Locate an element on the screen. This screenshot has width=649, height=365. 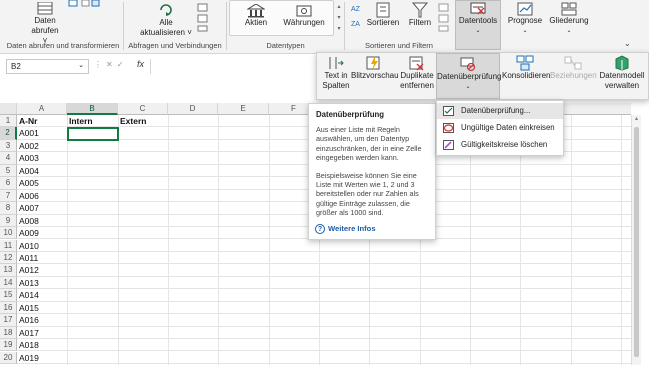
collapse-ribbon-icon: ⌄ is located at coordinates (627, 43).